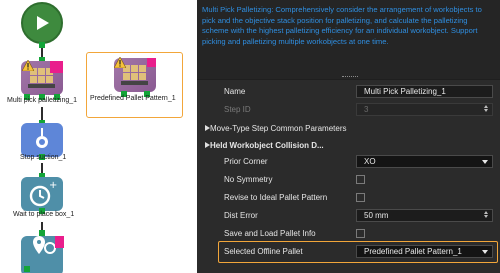  Describe the element at coordinates (370, 161) in the screenshot. I see `prior-corner-value: XO` at that location.